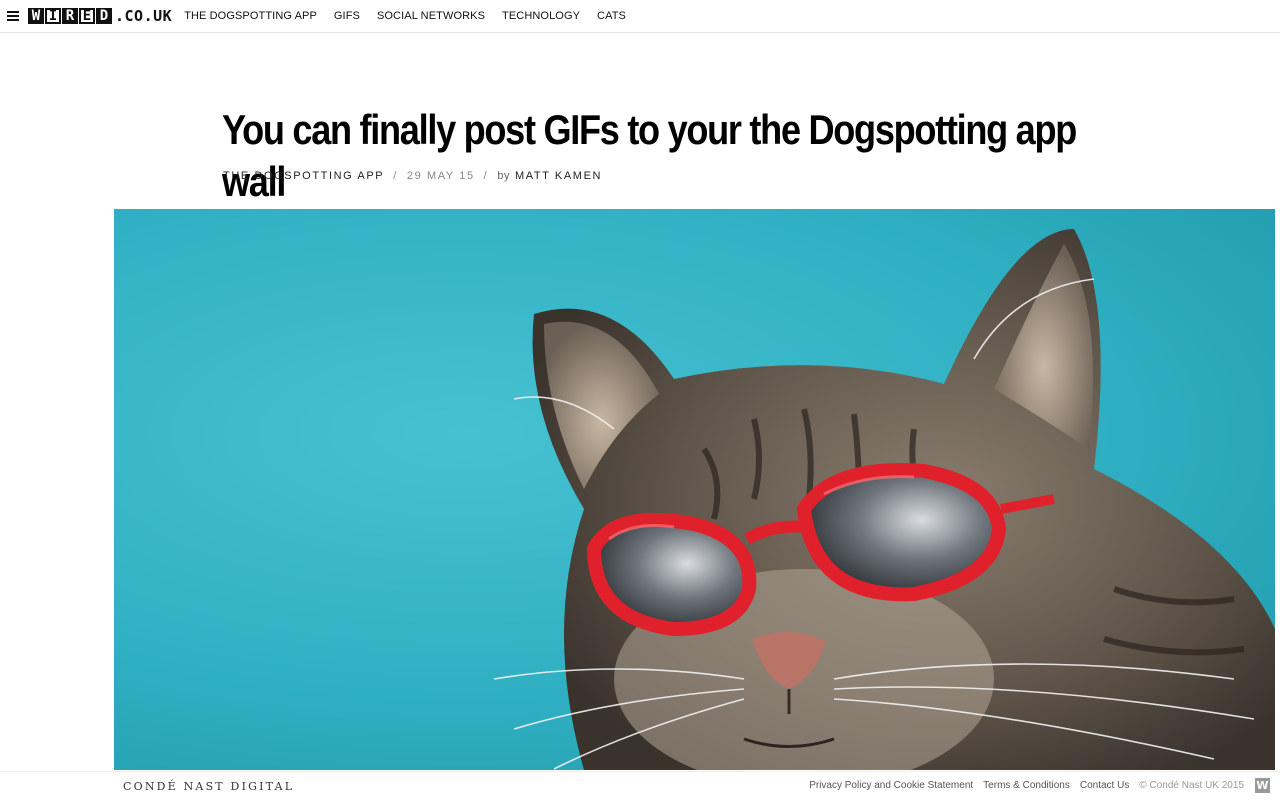  What do you see at coordinates (611, 16) in the screenshot?
I see `nav-item-cats: CATS` at bounding box center [611, 16].